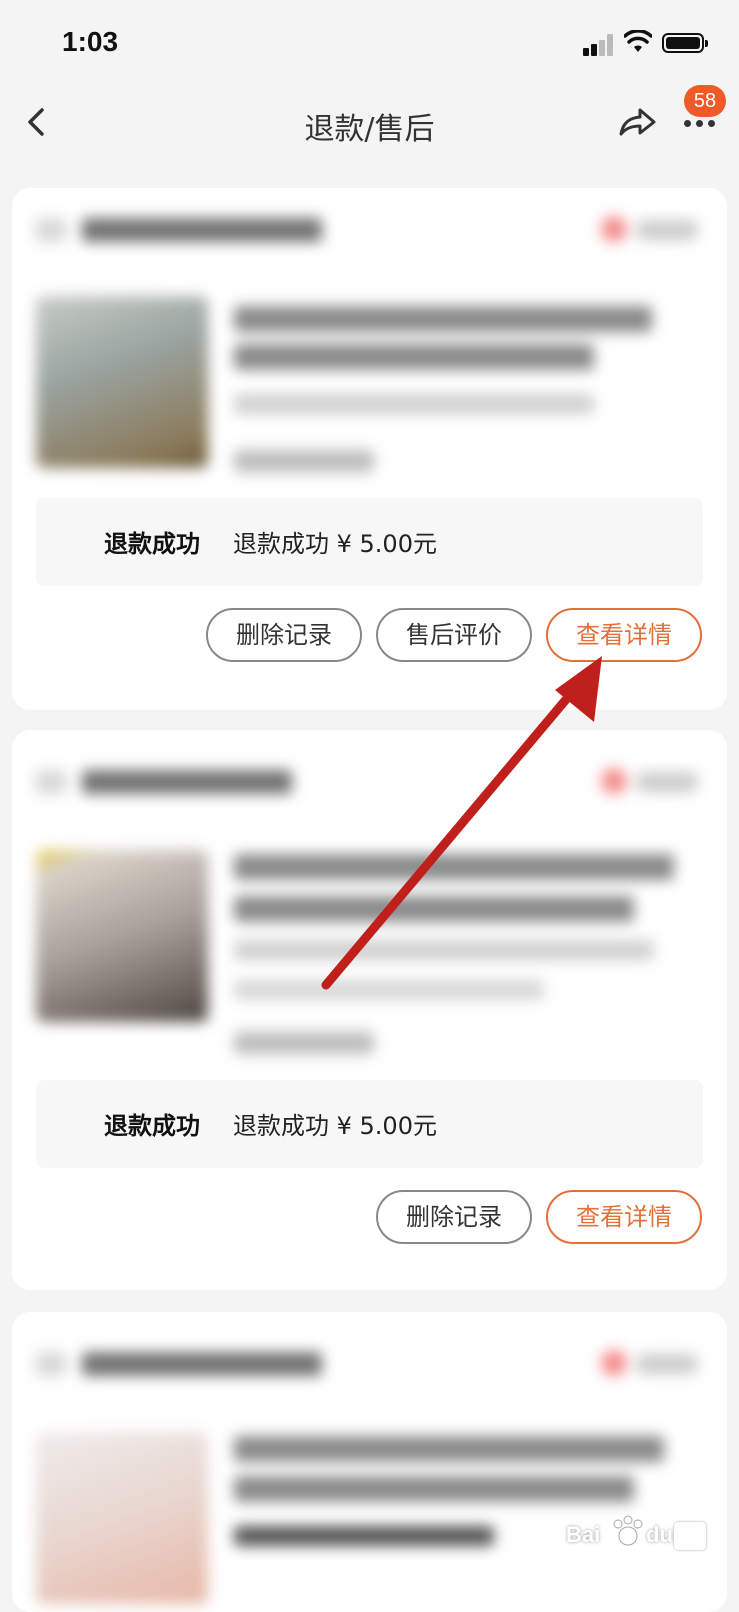  Describe the element at coordinates (90, 41) in the screenshot. I see `status-time: 1:03` at that location.